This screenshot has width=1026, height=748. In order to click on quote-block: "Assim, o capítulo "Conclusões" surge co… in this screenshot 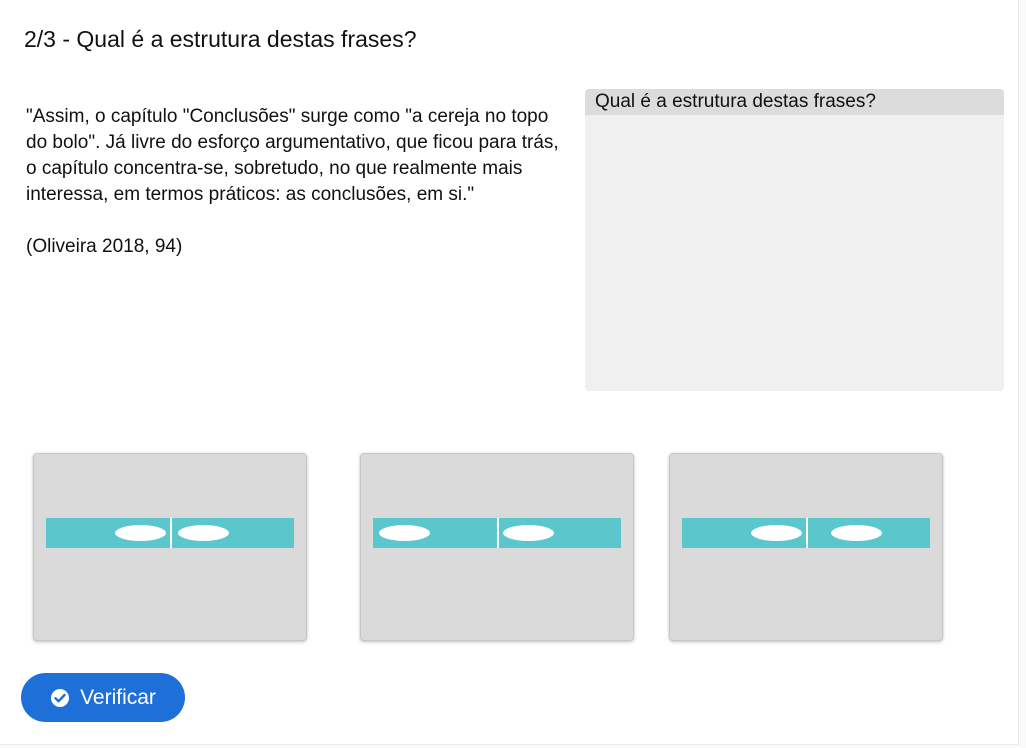, I will do `click(296, 195)`.